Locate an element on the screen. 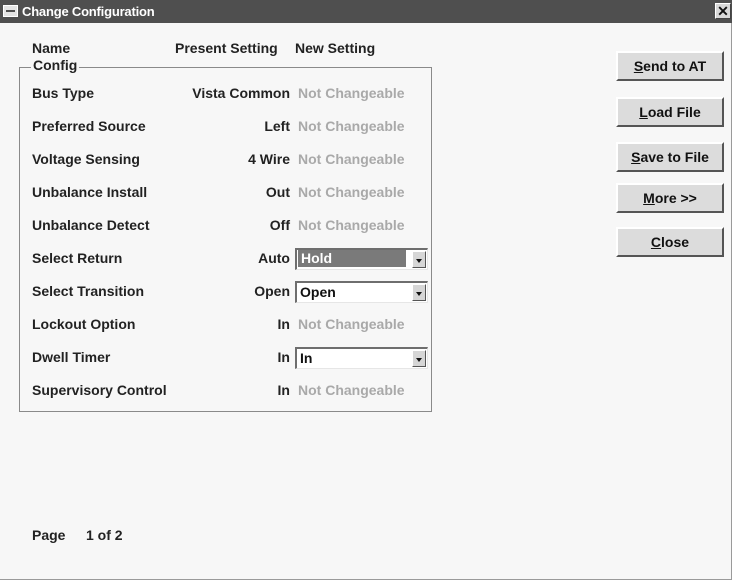 This screenshot has width=732, height=580. row-present-setting: Off is located at coordinates (279, 225).